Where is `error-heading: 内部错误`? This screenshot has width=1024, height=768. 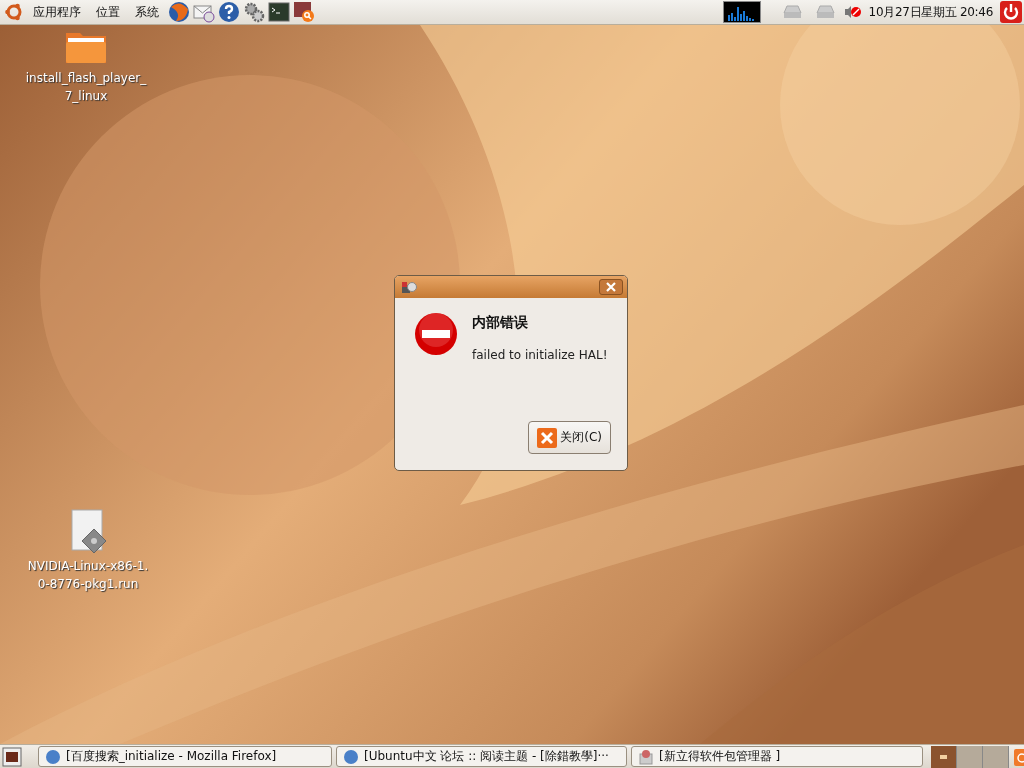 error-heading: 内部错误 is located at coordinates (500, 323).